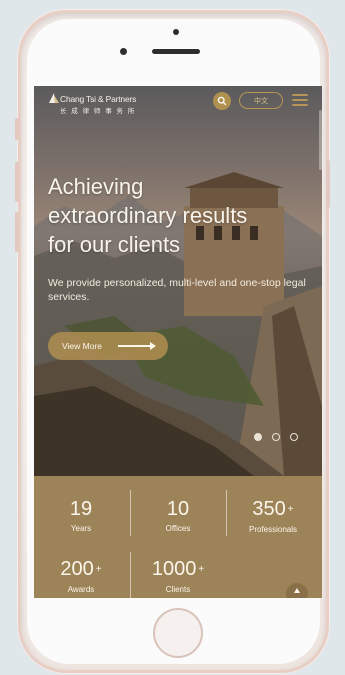  I want to click on headline-line-1: Achieving, so click(96, 186).